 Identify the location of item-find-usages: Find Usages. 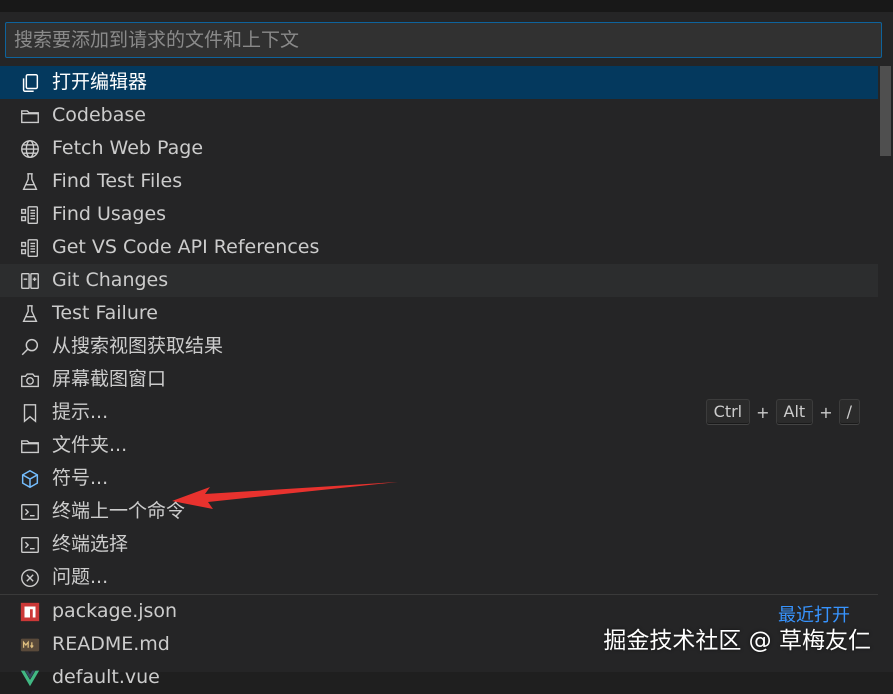
(439, 214).